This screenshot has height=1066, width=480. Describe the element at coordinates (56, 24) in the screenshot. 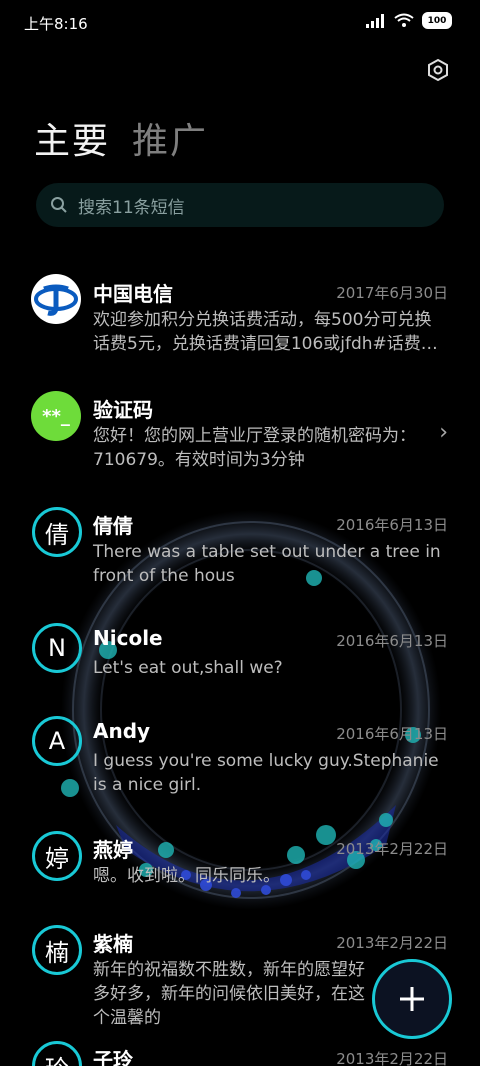

I see `status-time: 上午8:16` at that location.